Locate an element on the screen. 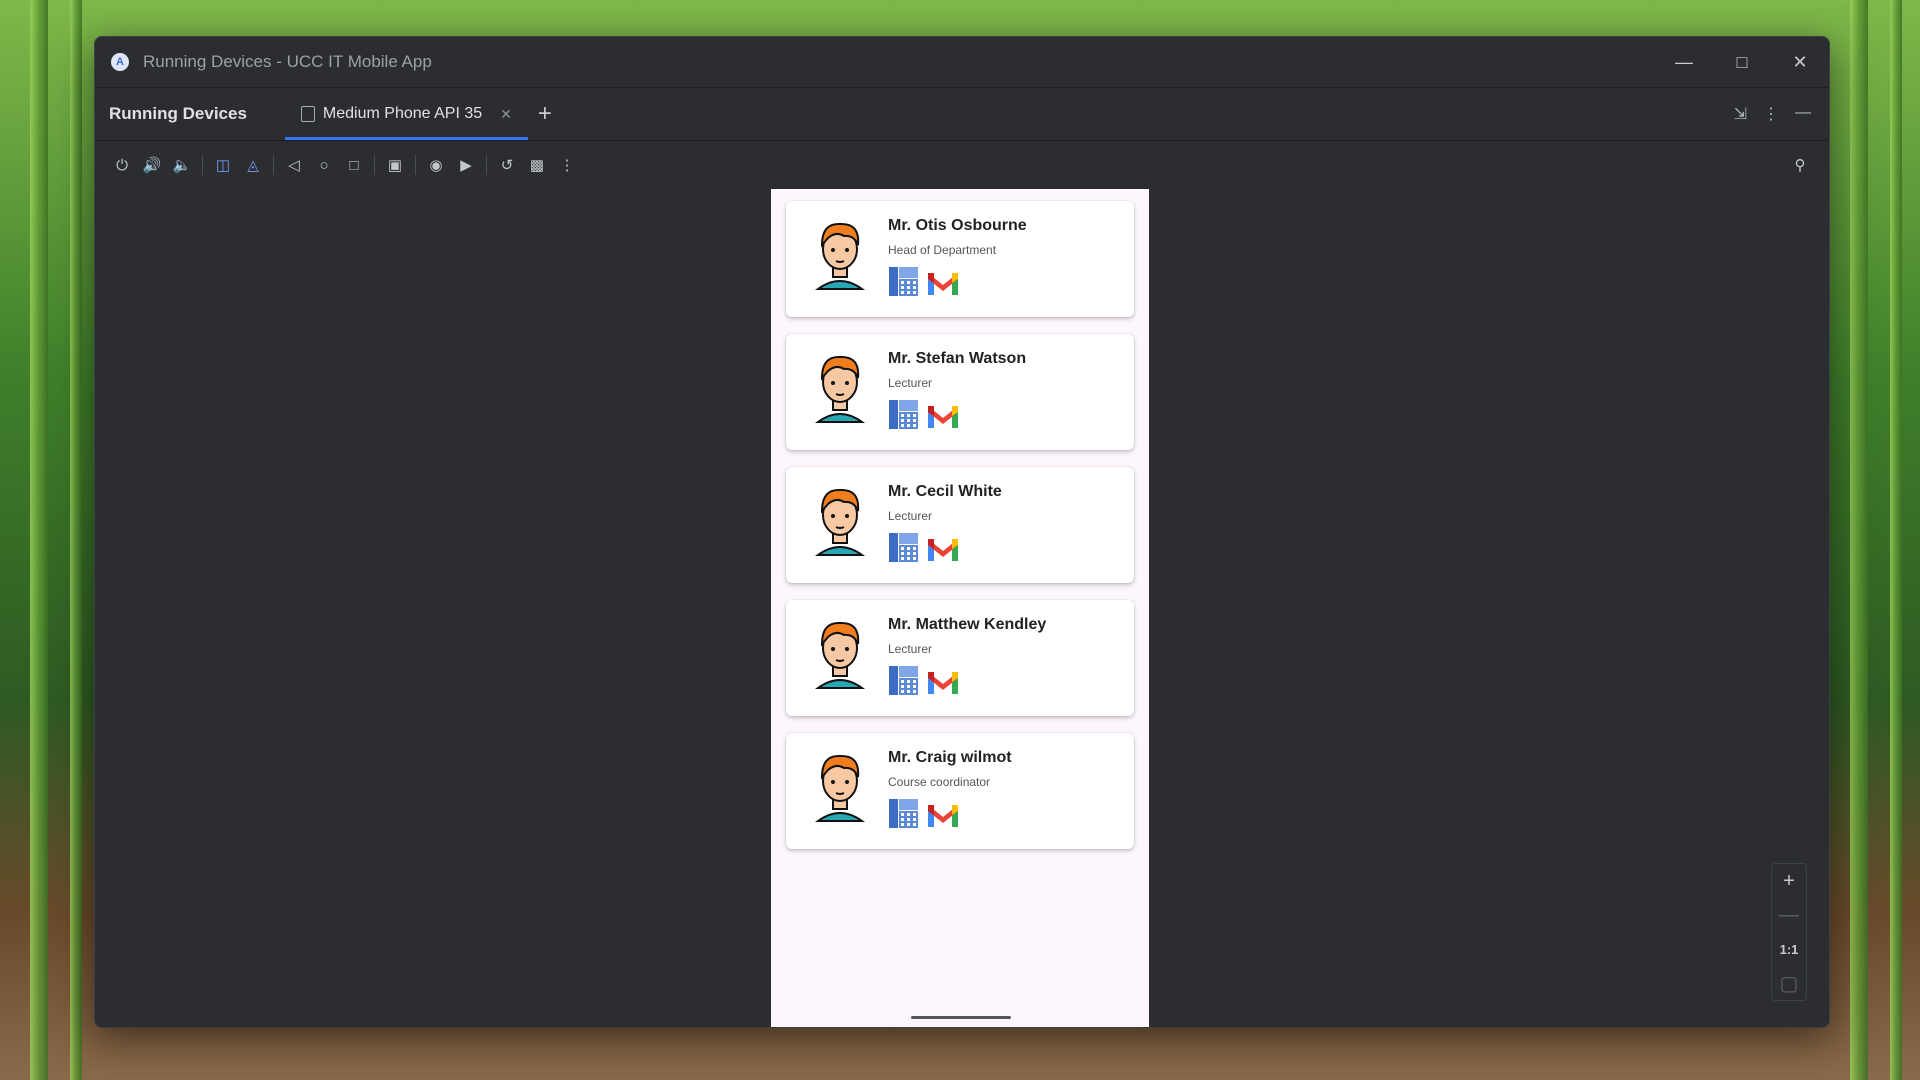 This screenshot has width=1920, height=1080. rotate-right-icon: ◬ is located at coordinates (253, 165).